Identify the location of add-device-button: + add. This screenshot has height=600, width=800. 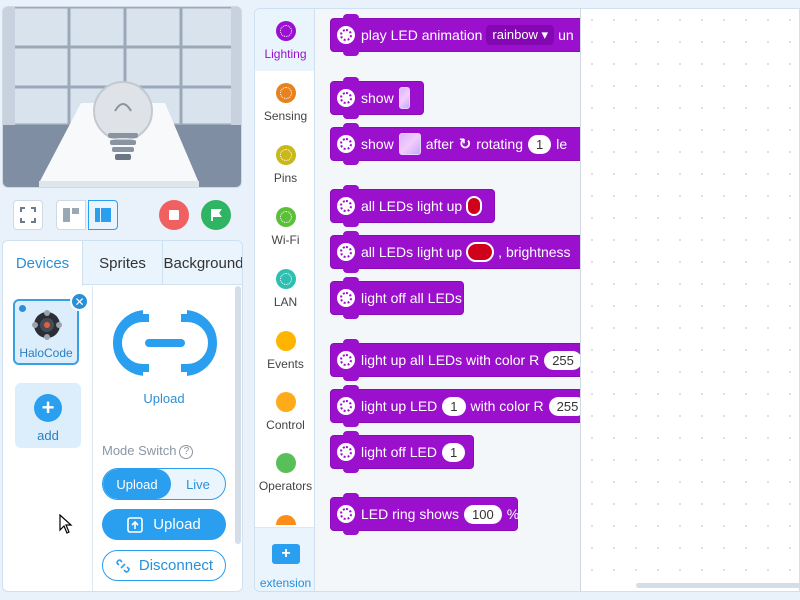
(48, 415).